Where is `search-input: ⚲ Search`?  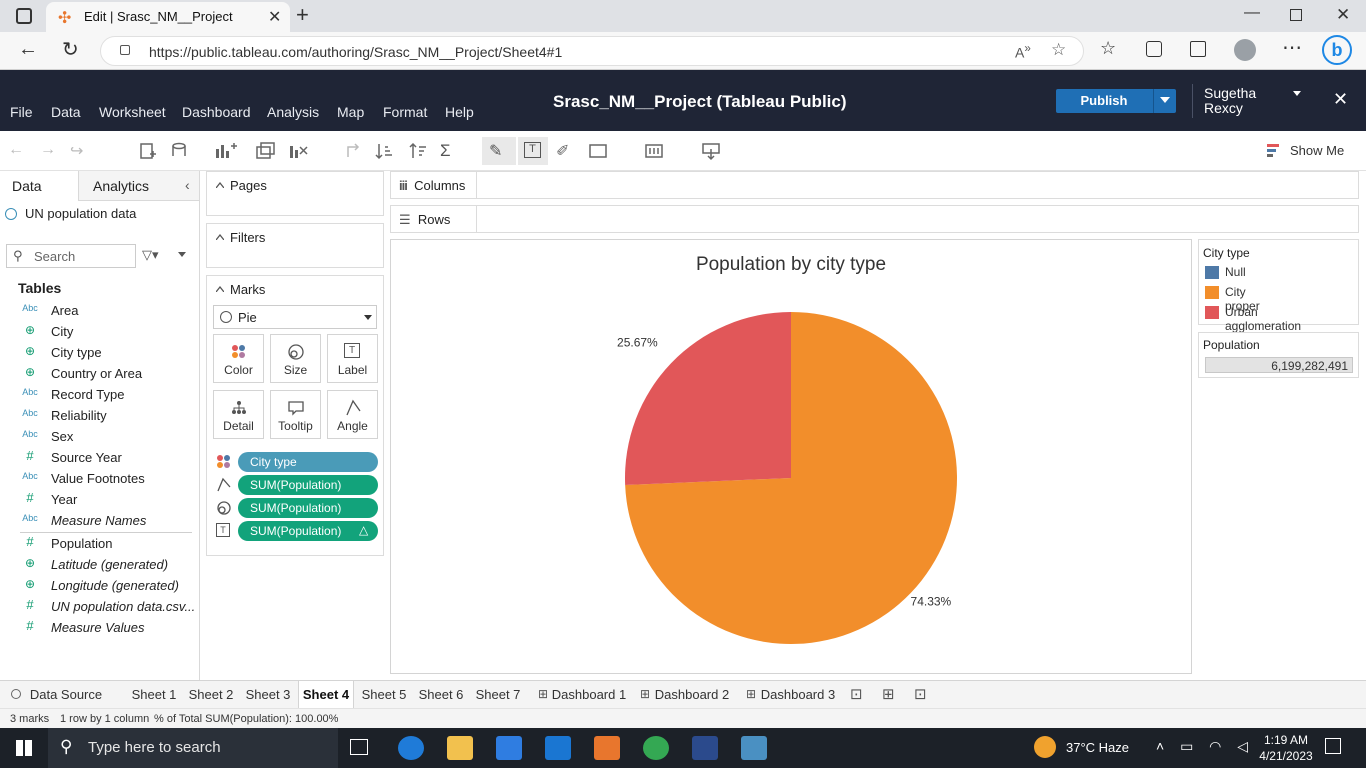
search-input: ⚲ Search is located at coordinates (71, 256).